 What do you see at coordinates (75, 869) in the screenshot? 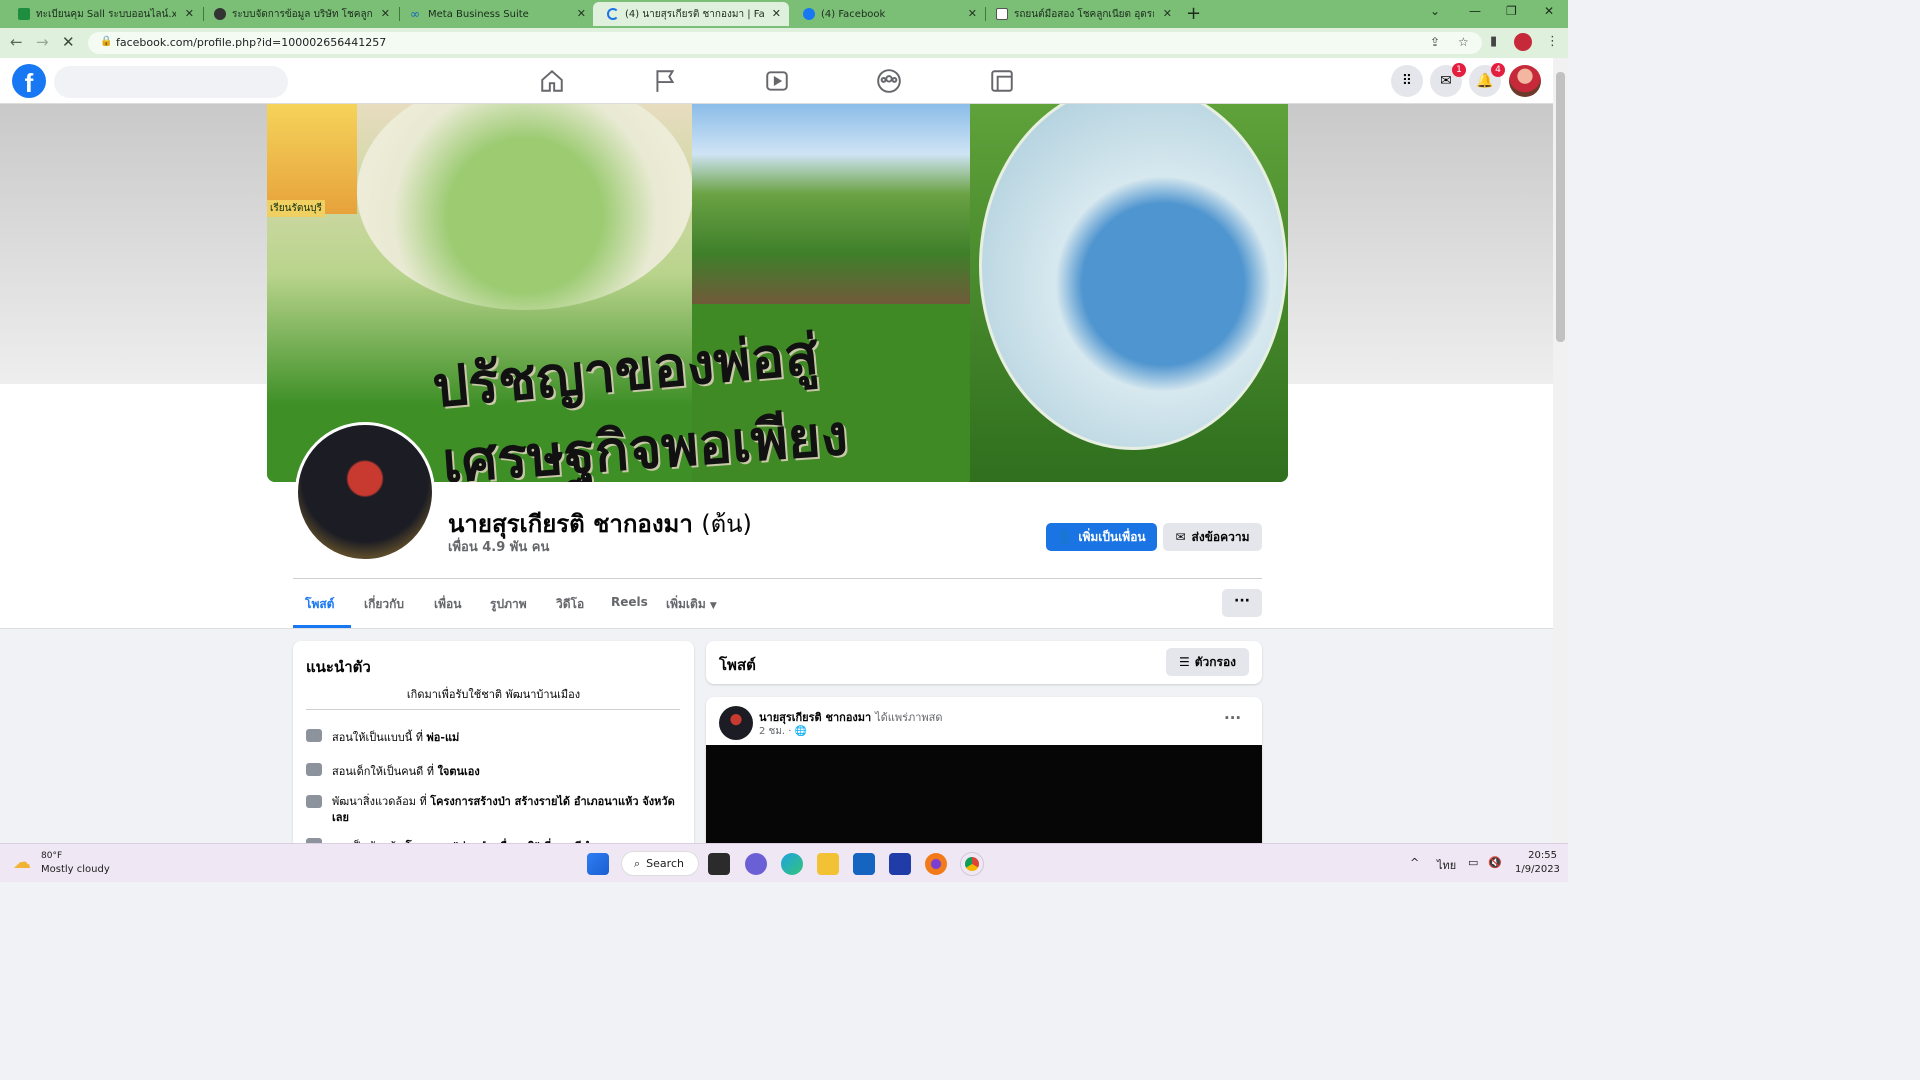
I see `weather-description: Mostly cloudy` at bounding box center [75, 869].